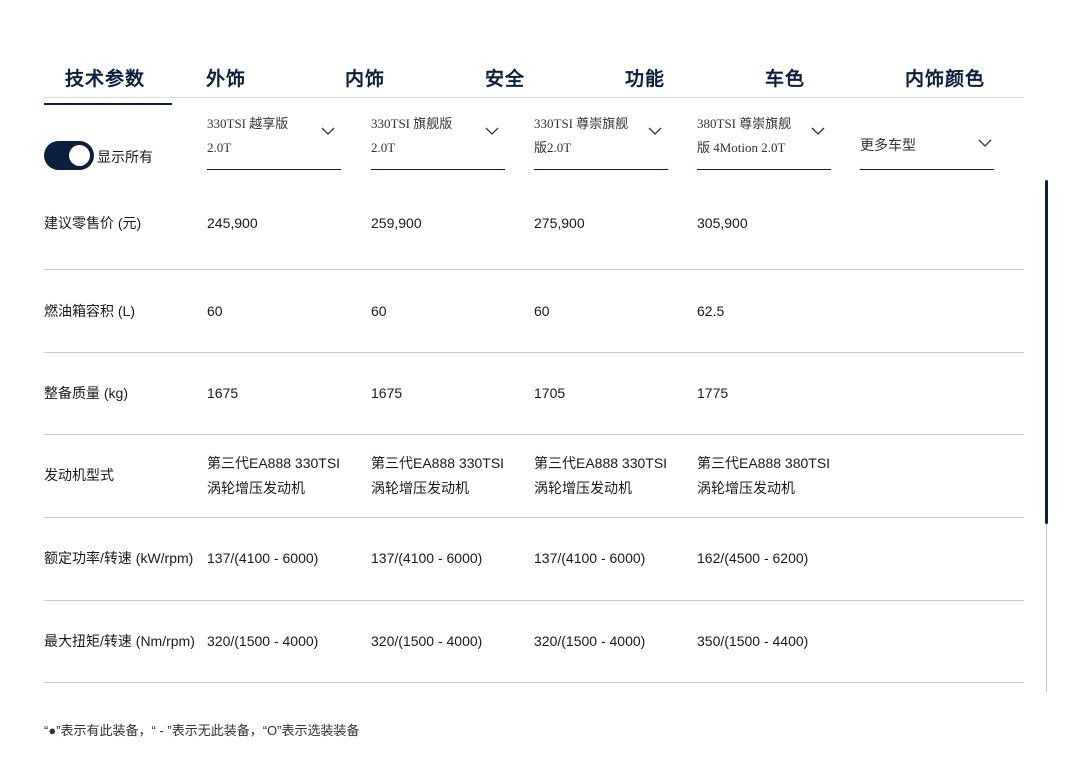 This screenshot has height=769, width=1080. I want to click on spec-value: 350/(1500 - 4400), so click(753, 641).